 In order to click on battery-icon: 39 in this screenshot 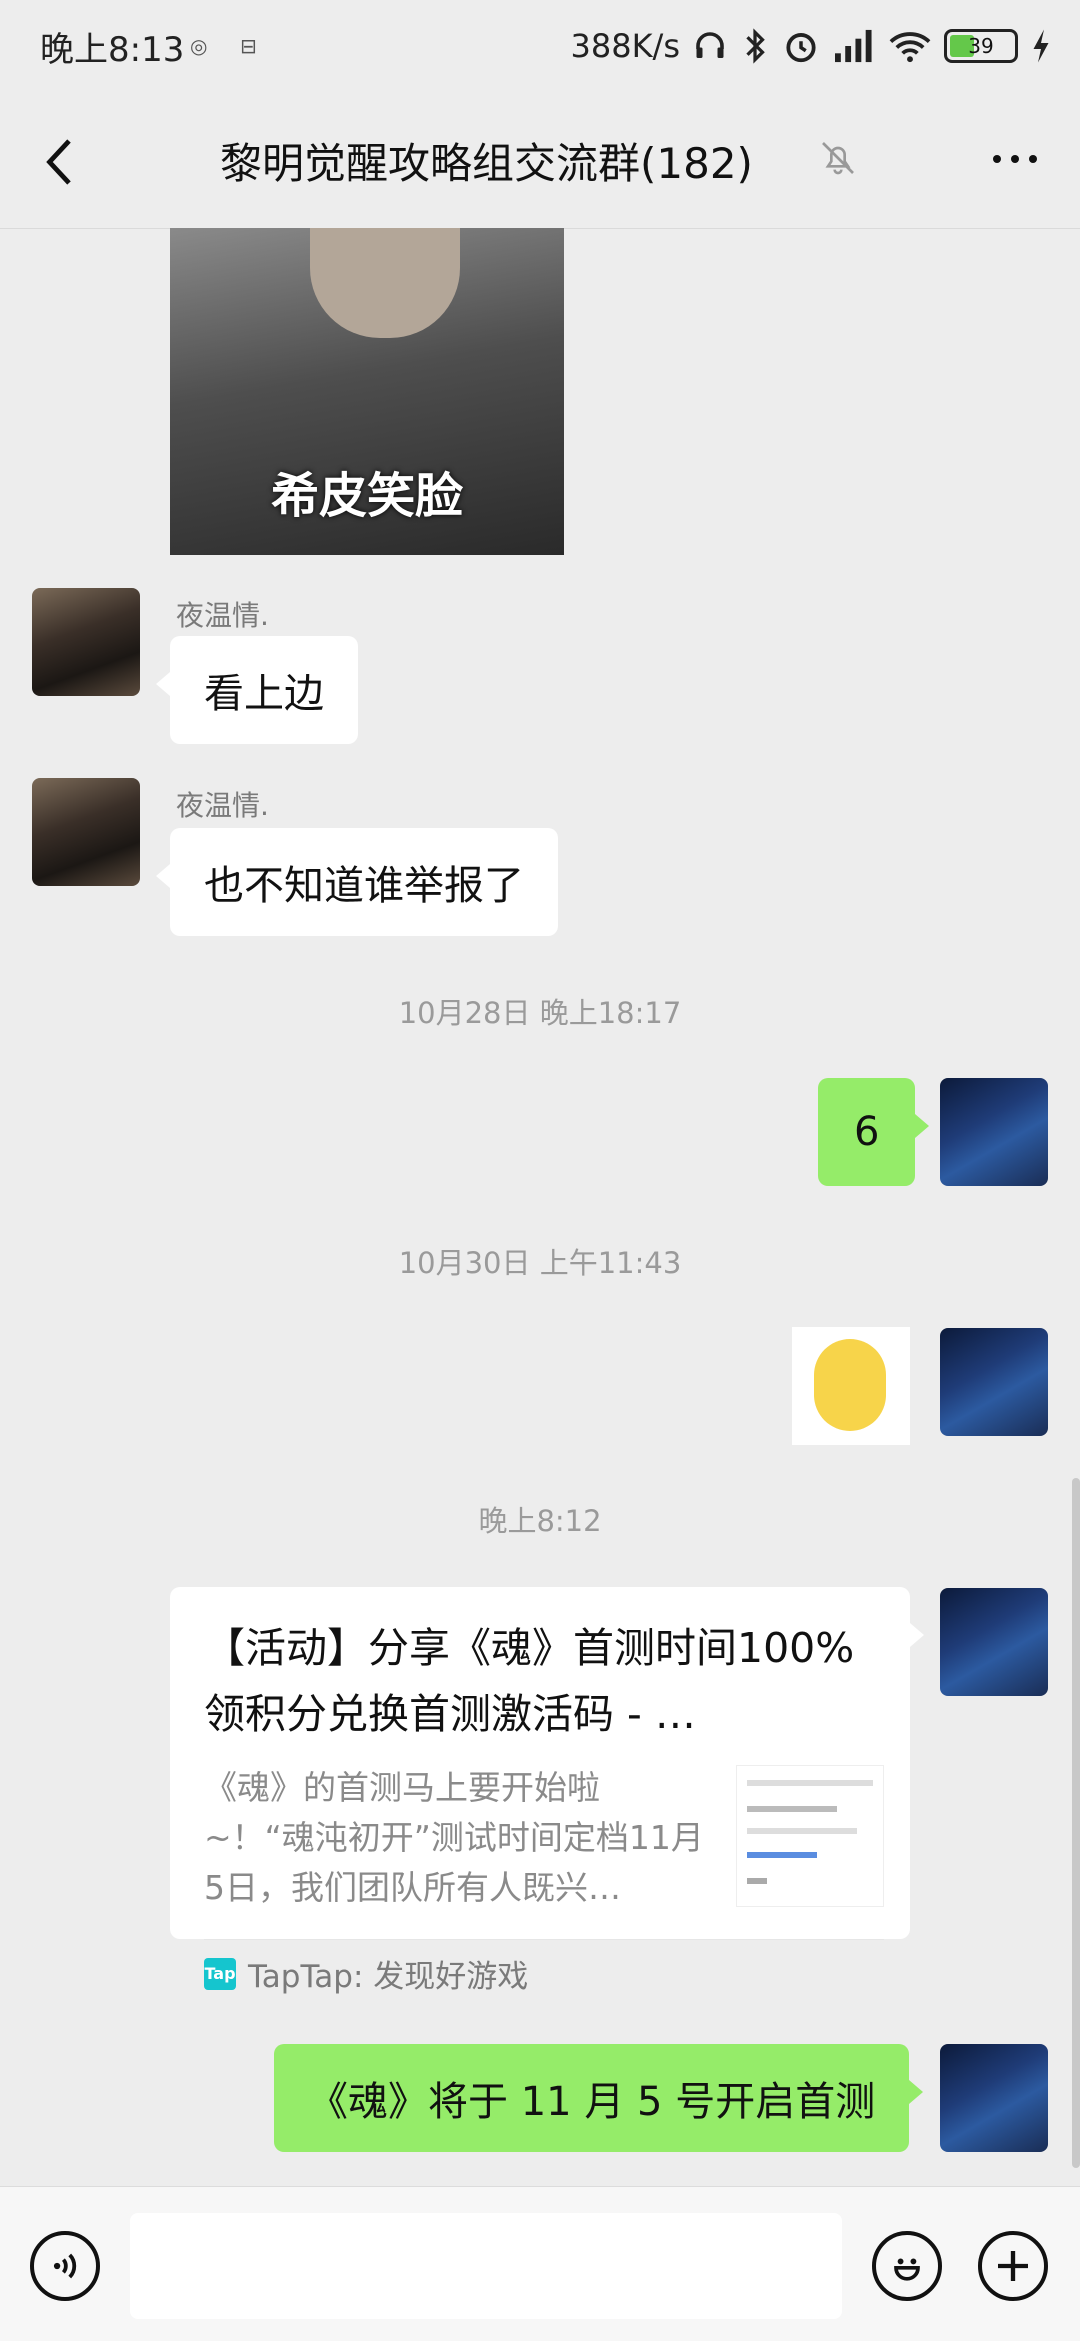, I will do `click(981, 46)`.